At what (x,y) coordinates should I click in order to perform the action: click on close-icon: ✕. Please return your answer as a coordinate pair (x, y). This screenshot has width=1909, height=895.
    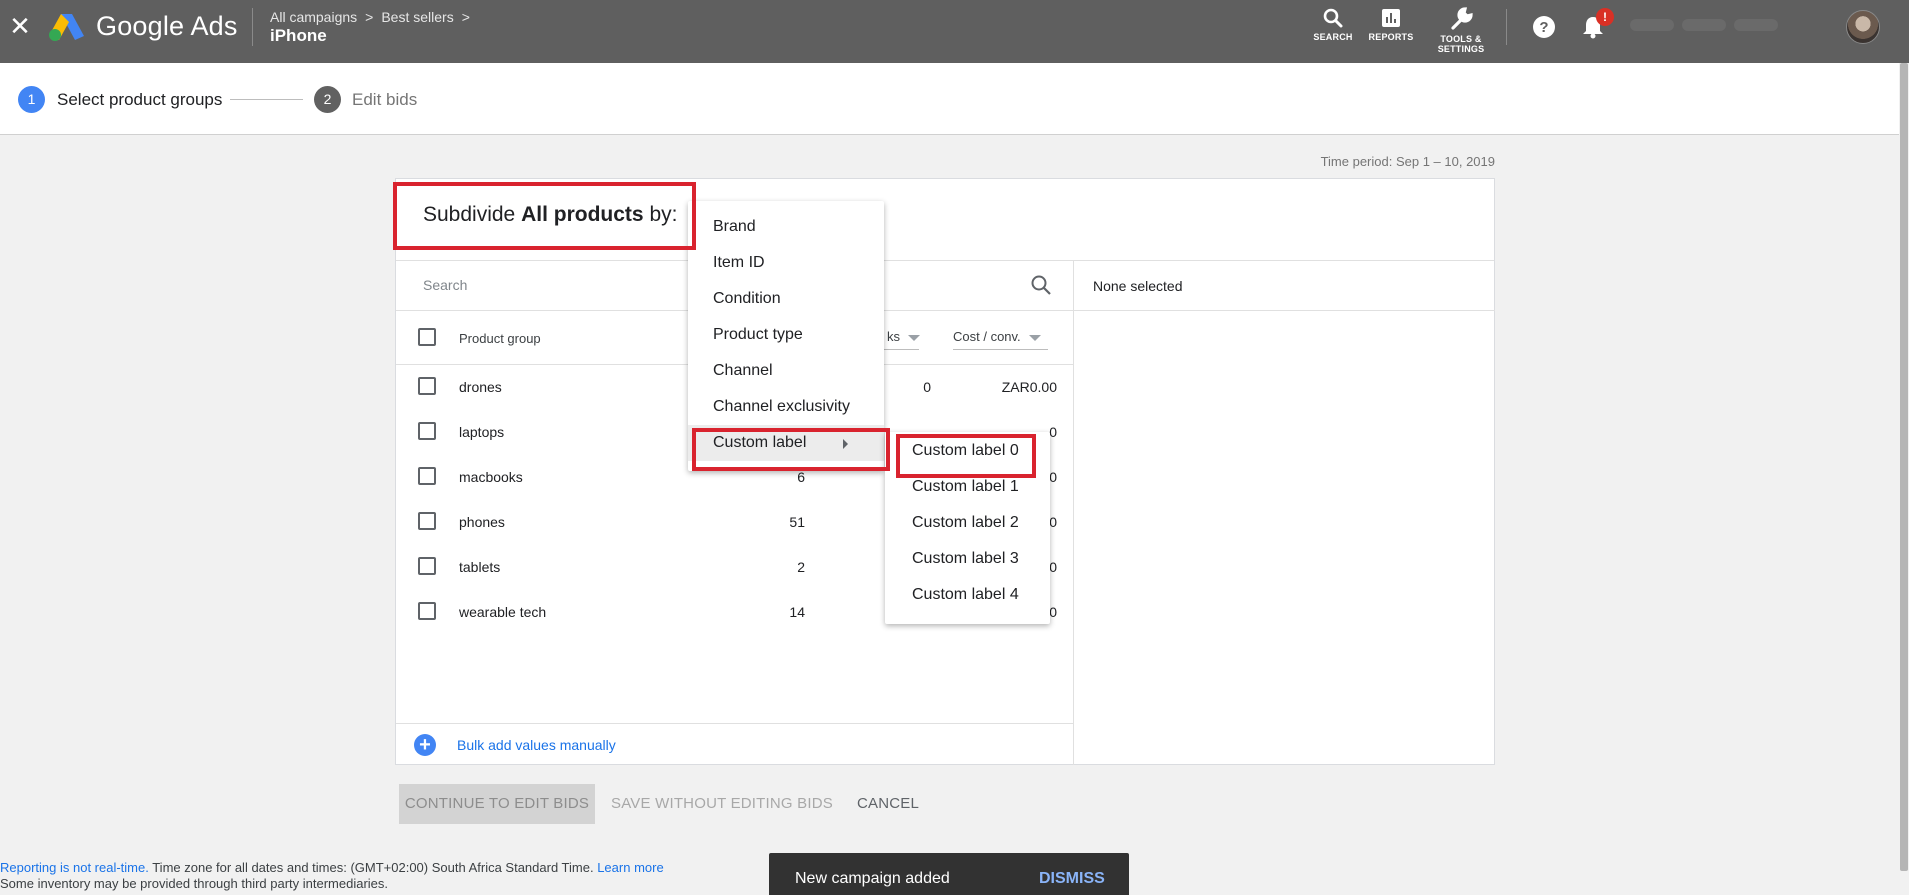
    Looking at the image, I should click on (20, 26).